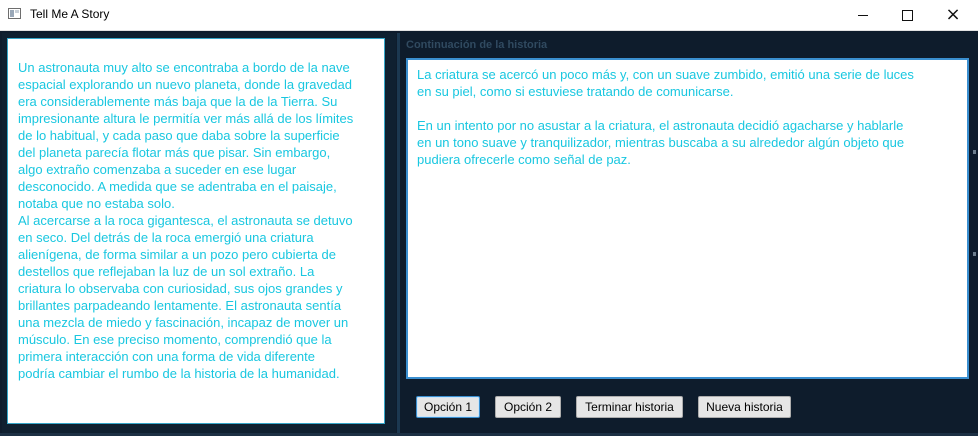 The height and width of the screenshot is (436, 978). I want to click on continuation-label: Continuación de la historia, so click(477, 45).